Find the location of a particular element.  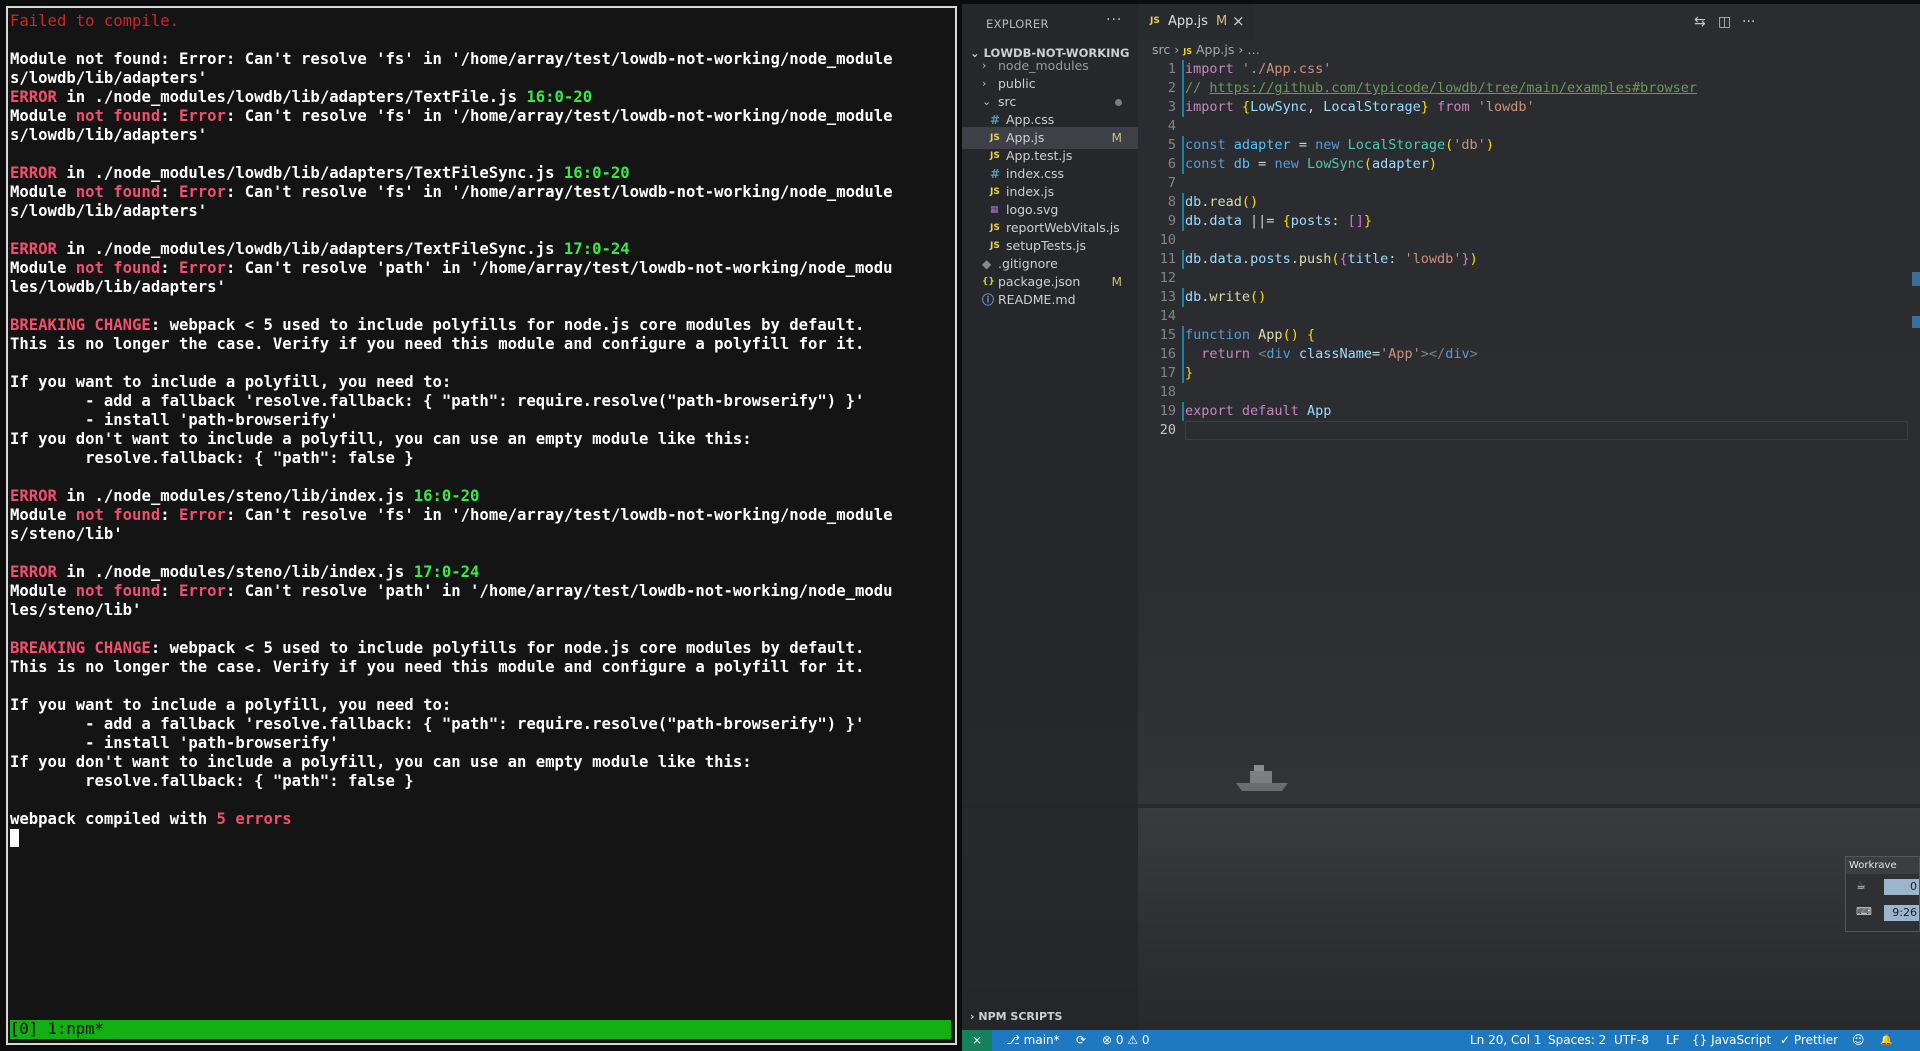

terminal-text: les/lowdb/lib/adapters' is located at coordinates (118, 287).